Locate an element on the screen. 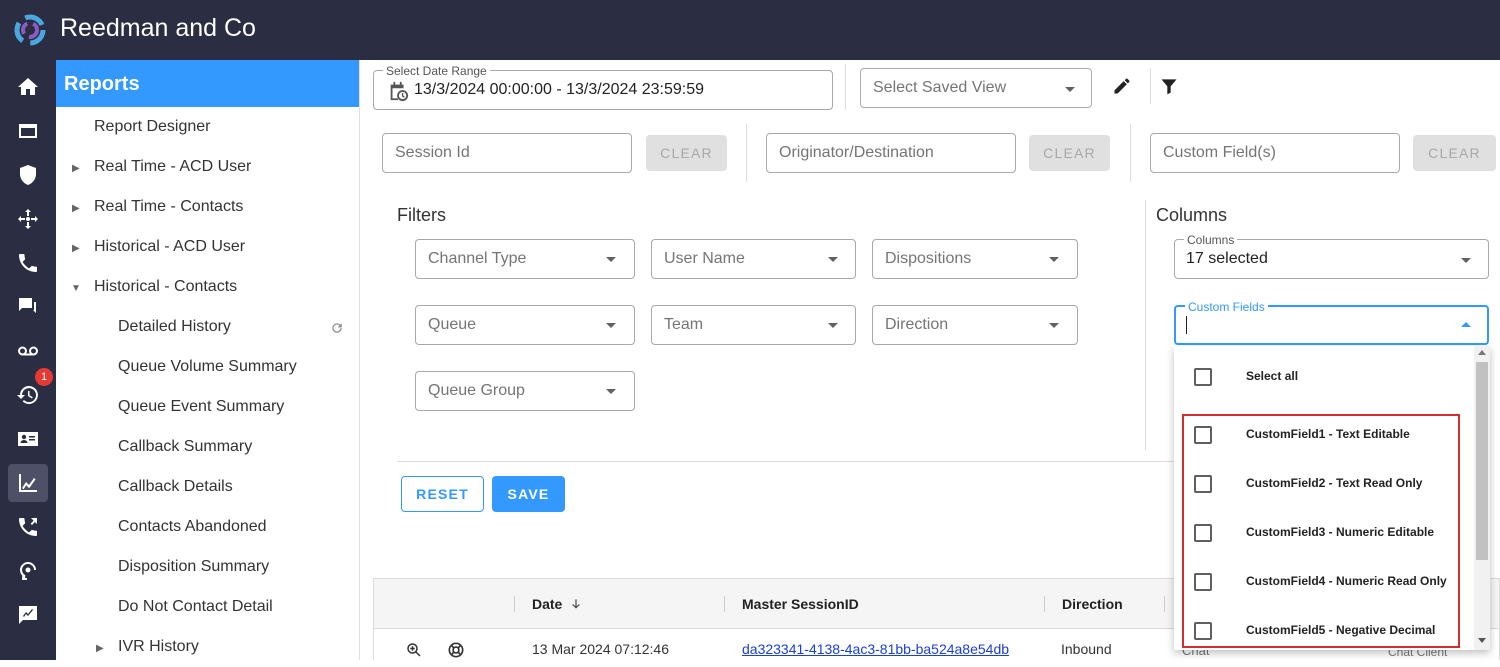 The width and height of the screenshot is (1500, 667). window-icon is located at coordinates (28, 131).